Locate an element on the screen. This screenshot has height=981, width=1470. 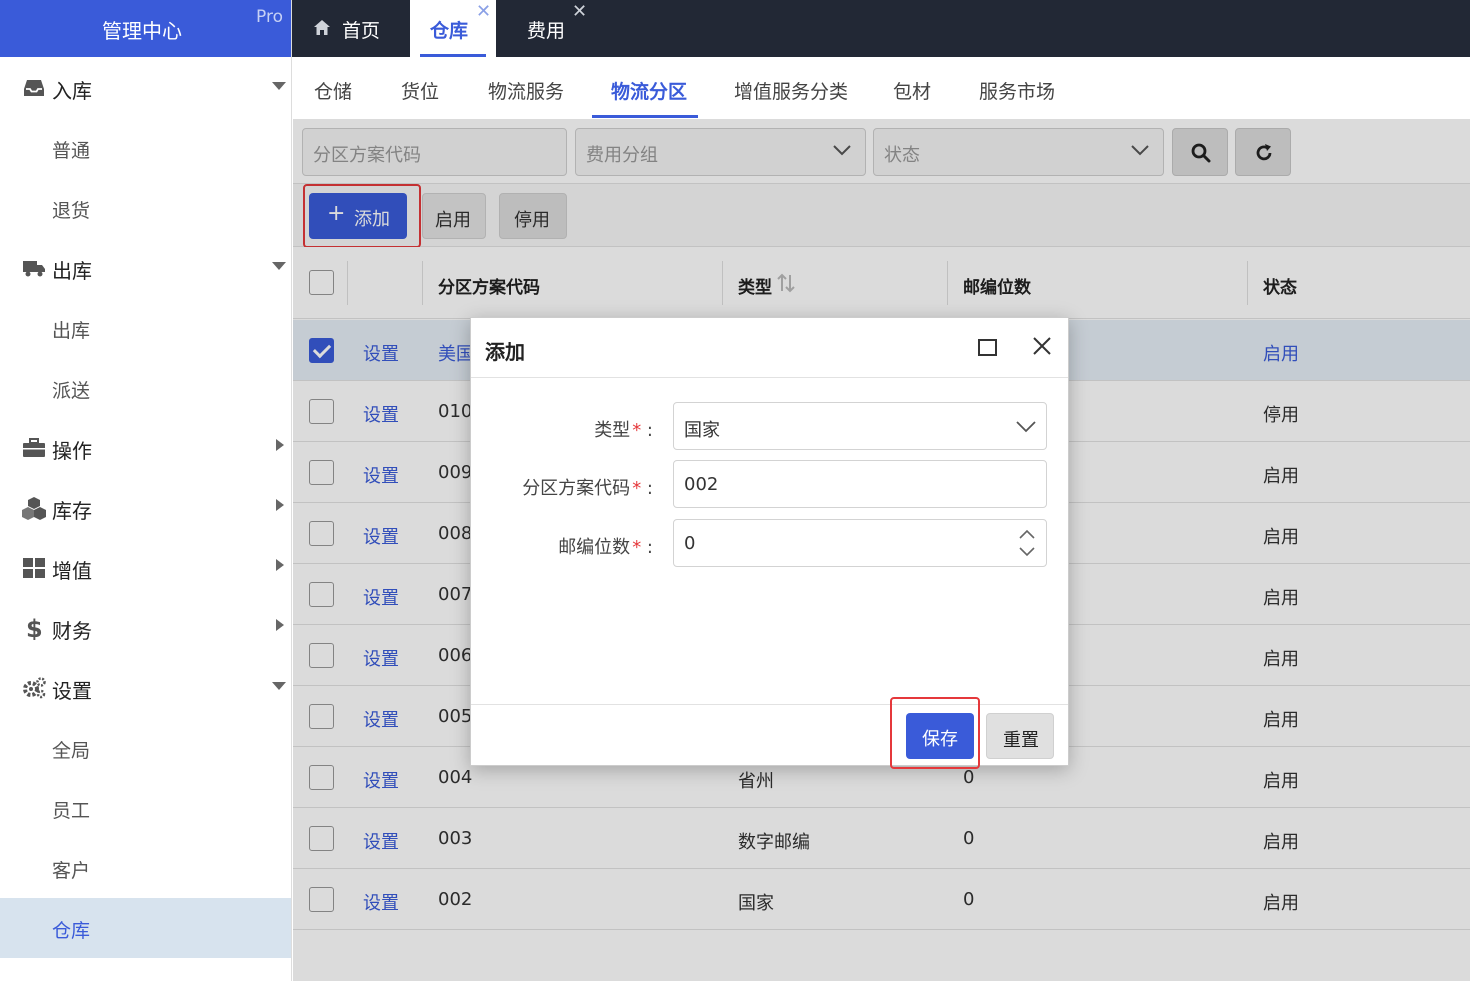
postcode-digits-field-label: 邮编位数 * : is located at coordinates (605, 546).